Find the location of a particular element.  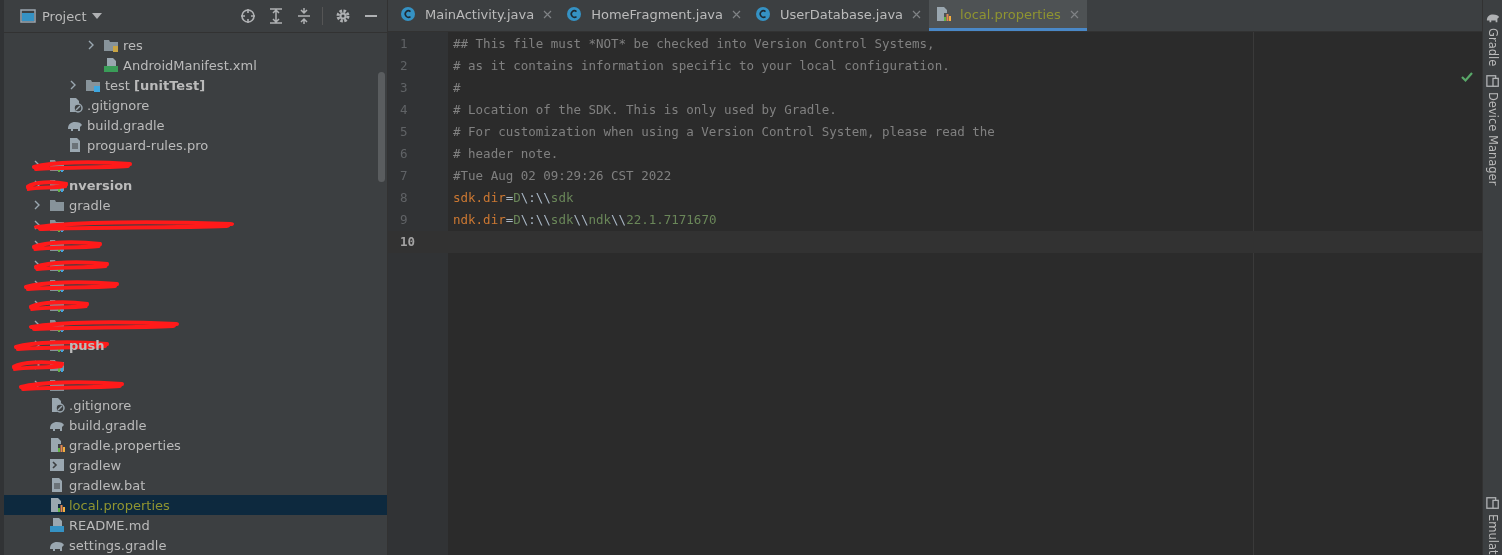

caret-icon is located at coordinates (97, 16).